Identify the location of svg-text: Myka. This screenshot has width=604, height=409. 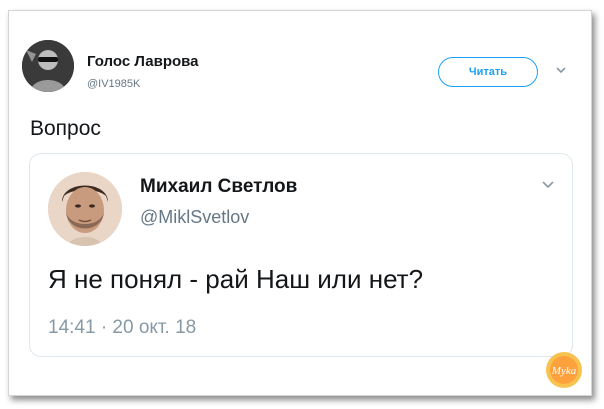
(564, 371).